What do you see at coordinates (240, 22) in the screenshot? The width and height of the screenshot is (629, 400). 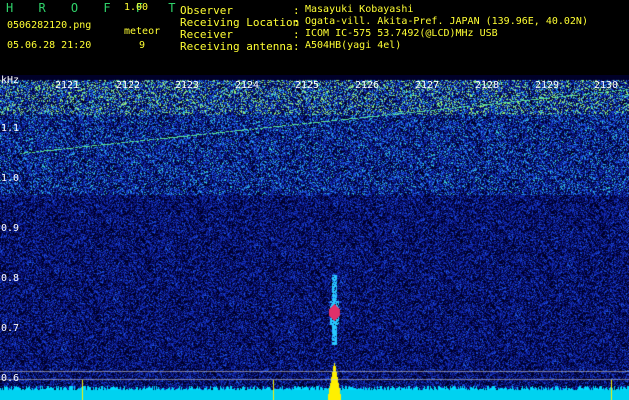 I see `location-label: Receiving Location` at bounding box center [240, 22].